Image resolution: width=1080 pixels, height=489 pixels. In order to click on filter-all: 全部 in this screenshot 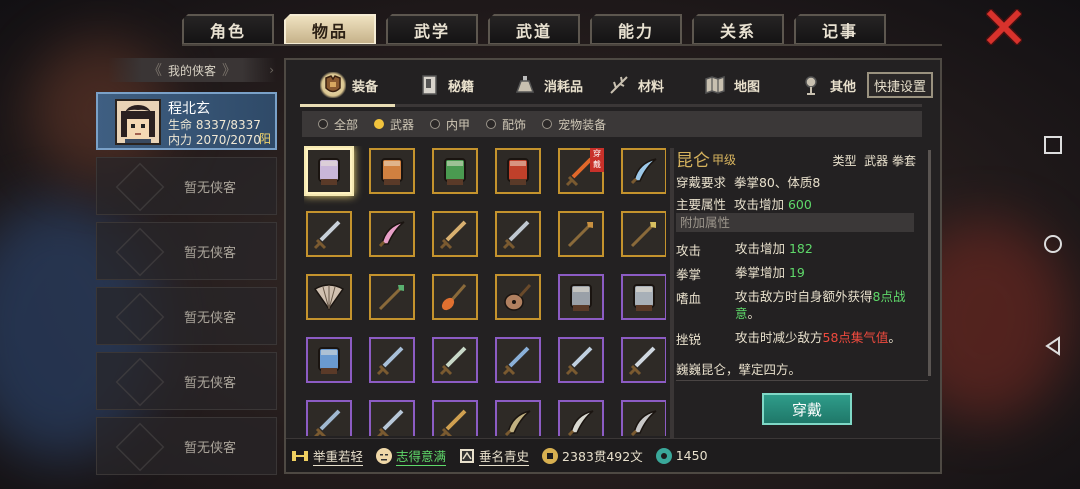, I will do `click(338, 124)`.